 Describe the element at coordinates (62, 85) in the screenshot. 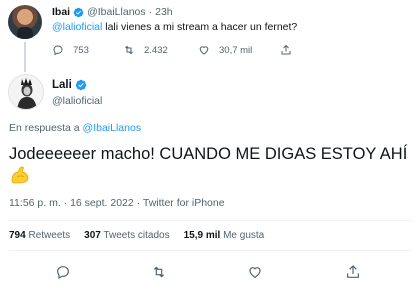

I see `main-display-name: Lali` at that location.